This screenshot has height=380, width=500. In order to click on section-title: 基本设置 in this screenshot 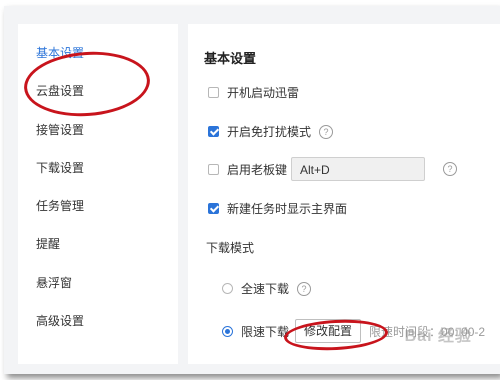, I will do `click(230, 58)`.